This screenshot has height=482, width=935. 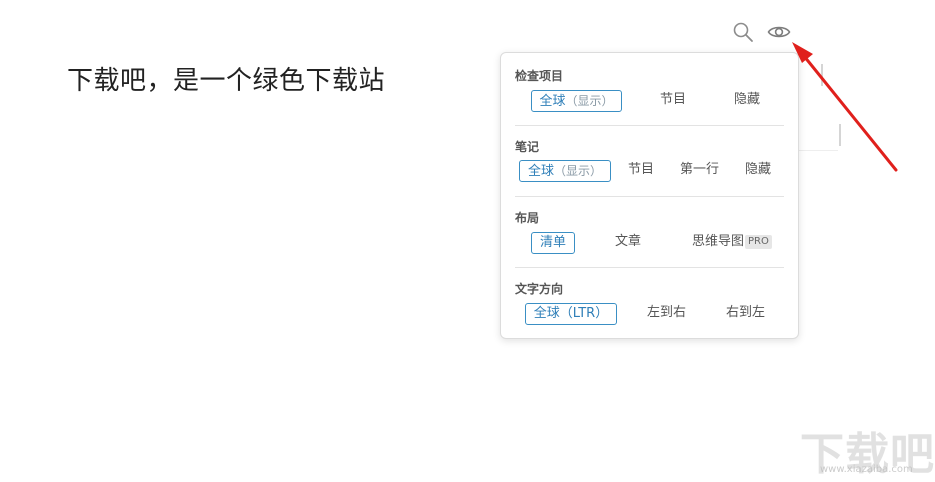 I want to click on section-notes: 笔记 全球（显示） 节目 第一行 隐藏, so click(x=649, y=168).